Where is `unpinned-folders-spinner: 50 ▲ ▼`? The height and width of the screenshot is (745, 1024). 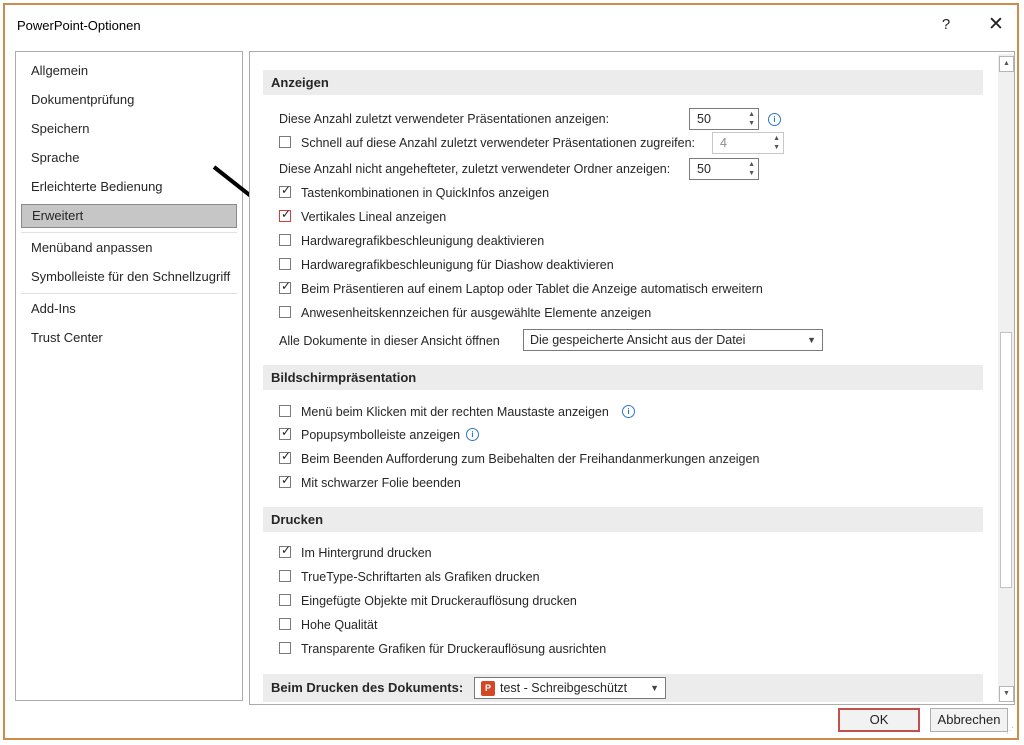 unpinned-folders-spinner: 50 ▲ ▼ is located at coordinates (724, 169).